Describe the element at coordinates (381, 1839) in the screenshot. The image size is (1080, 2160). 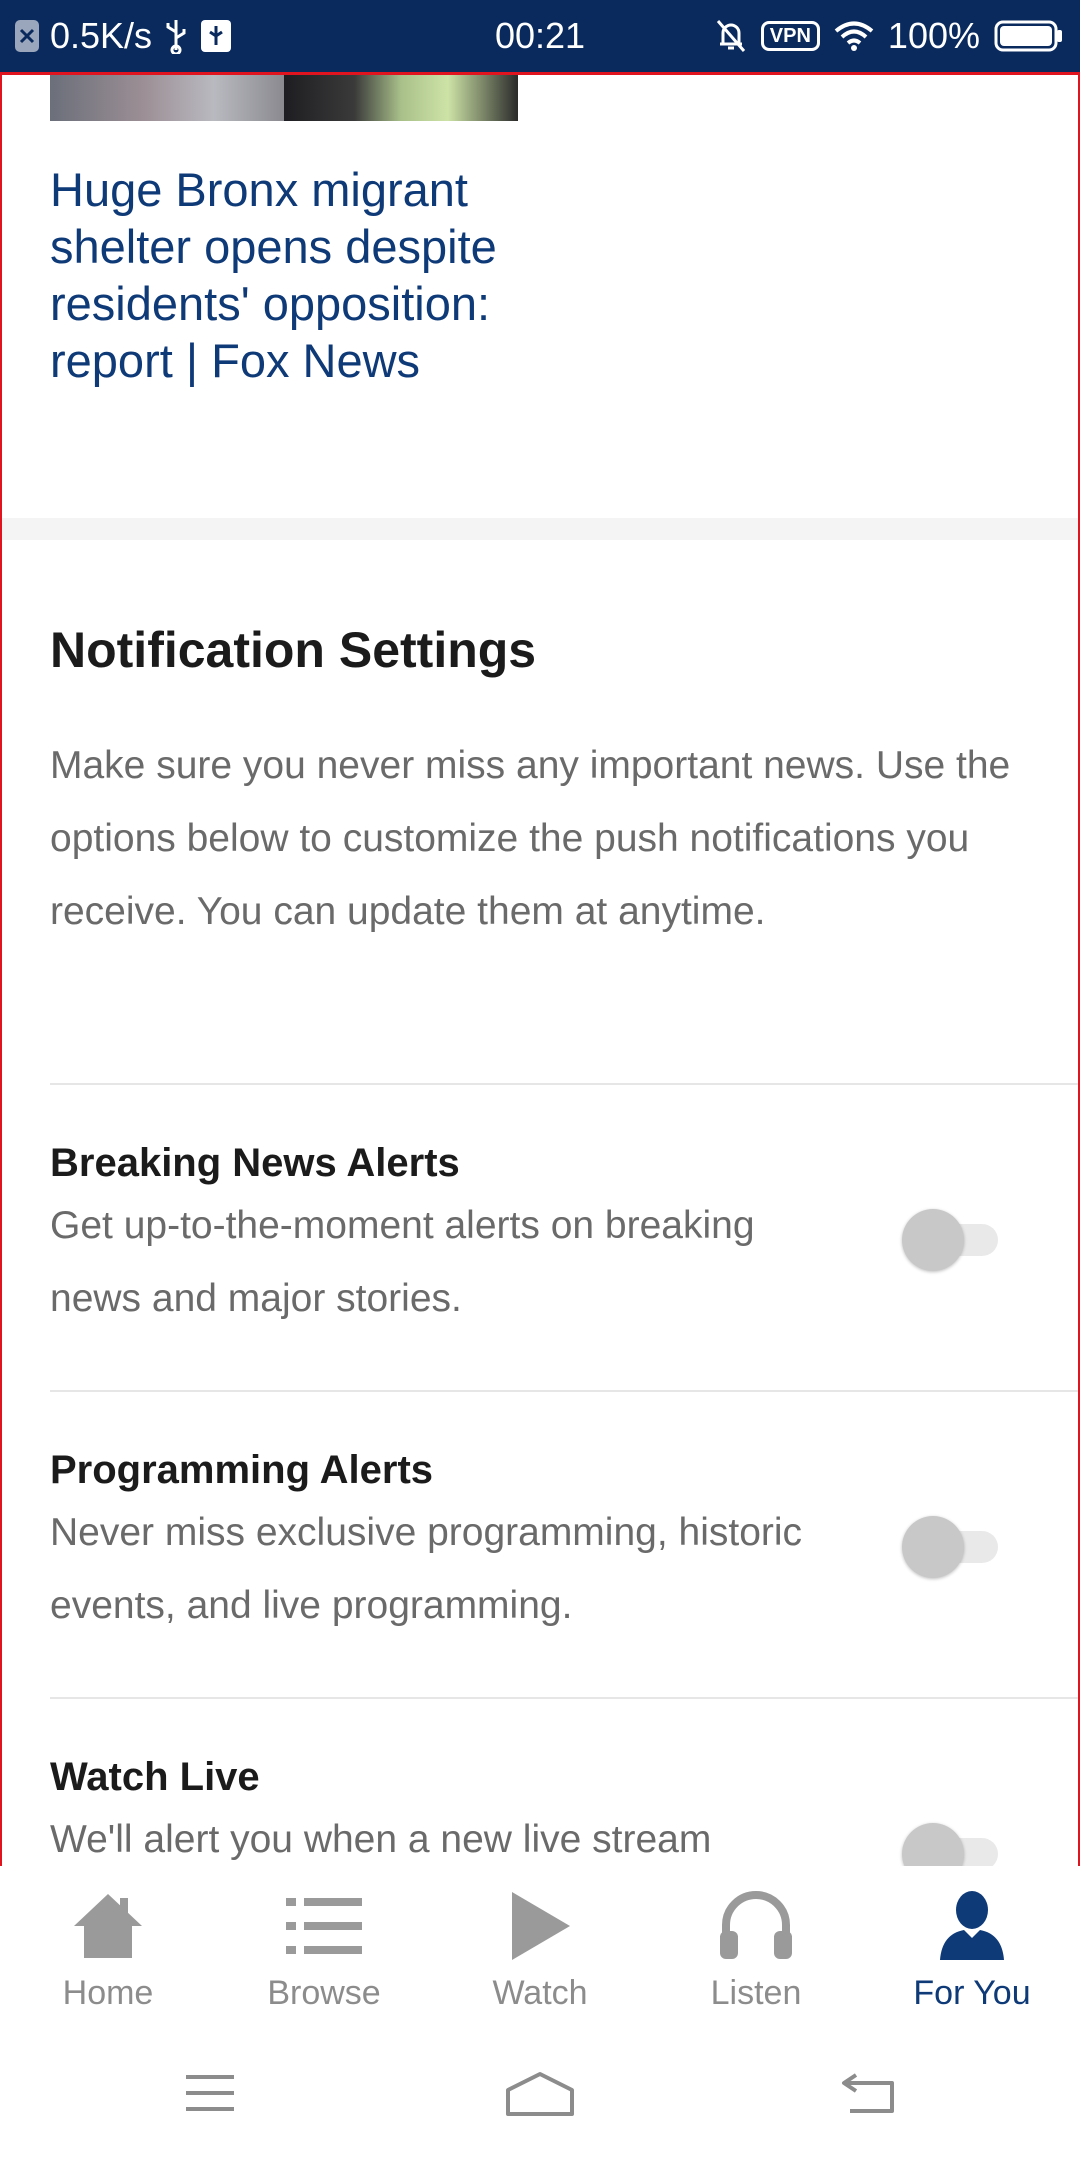
I see `setting-desc-watch-live: We'll alert you when a new live stream` at that location.